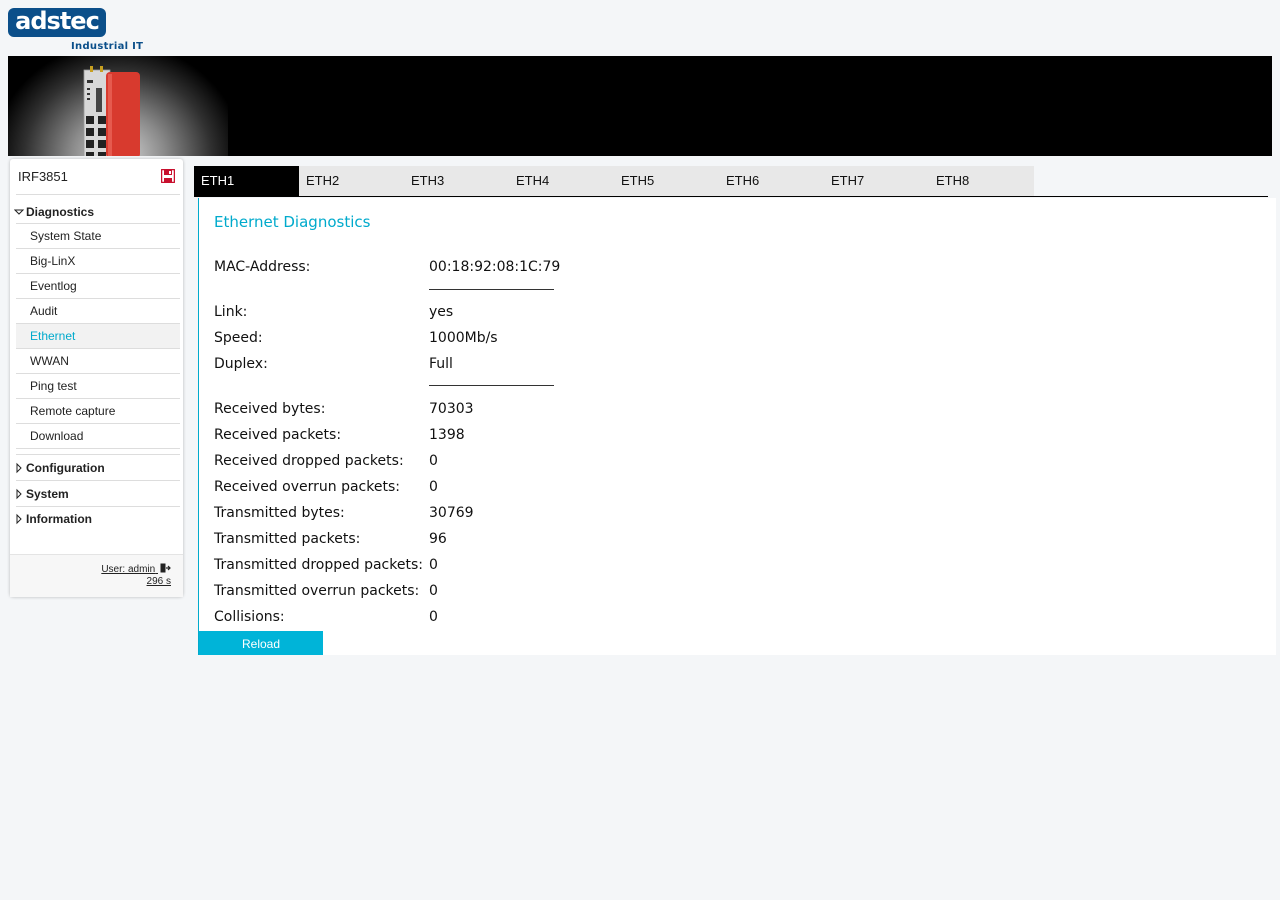 This screenshot has width=1280, height=900. I want to click on tab-eth3: ETH3, so click(456, 181).